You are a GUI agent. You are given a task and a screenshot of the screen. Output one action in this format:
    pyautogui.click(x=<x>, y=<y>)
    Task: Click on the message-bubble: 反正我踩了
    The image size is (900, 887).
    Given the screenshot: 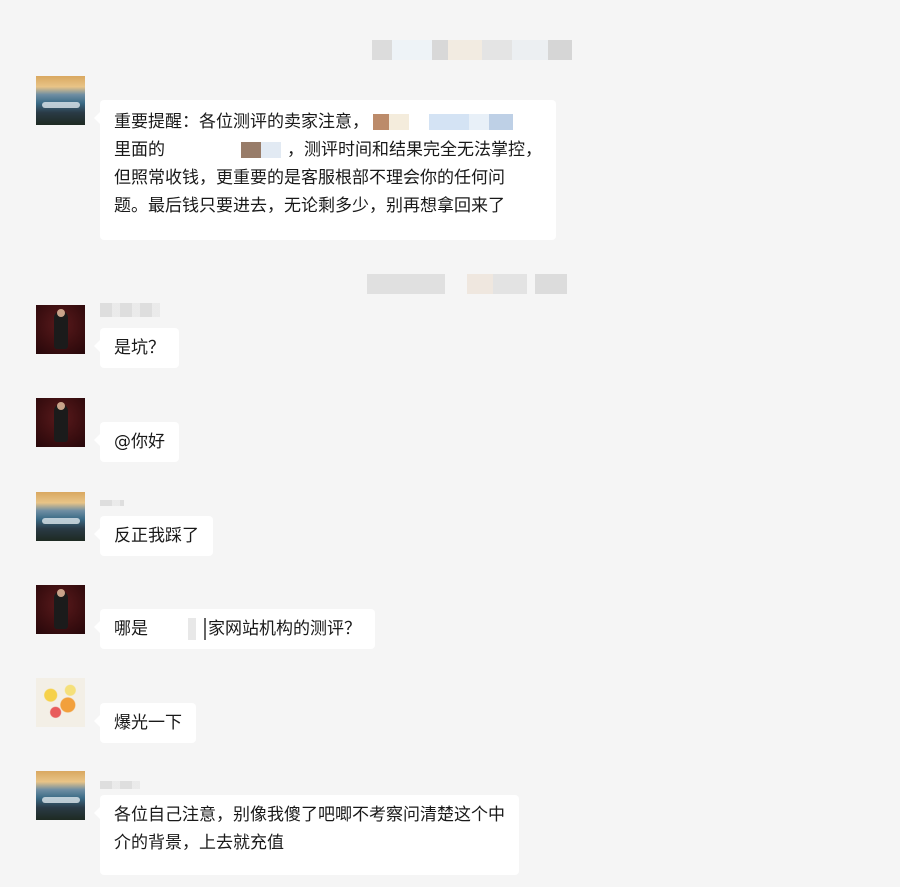 What is the action you would take?
    pyautogui.click(x=153, y=536)
    